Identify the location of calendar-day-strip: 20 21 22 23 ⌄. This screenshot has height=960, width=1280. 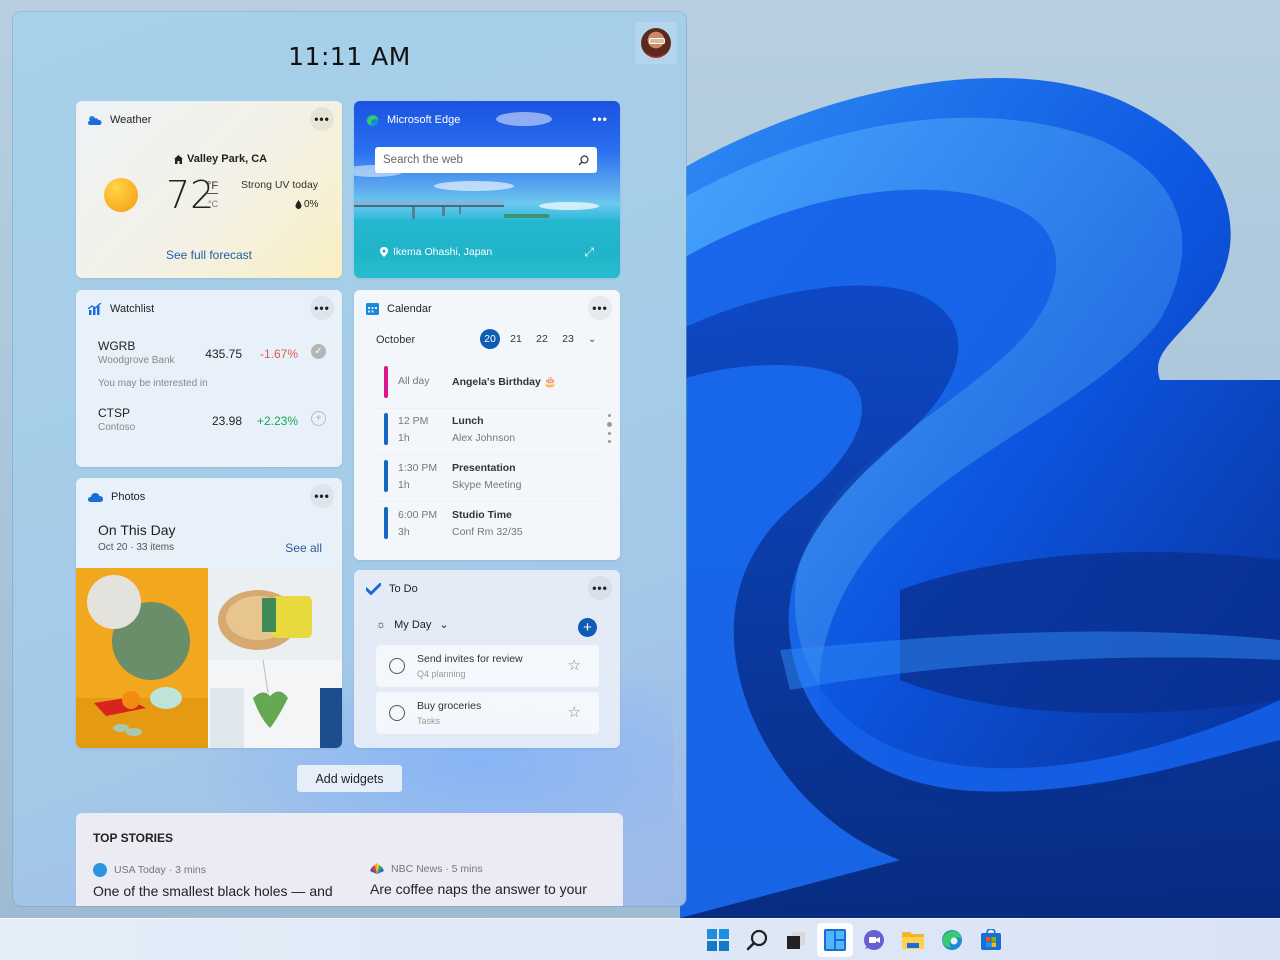
(538, 339).